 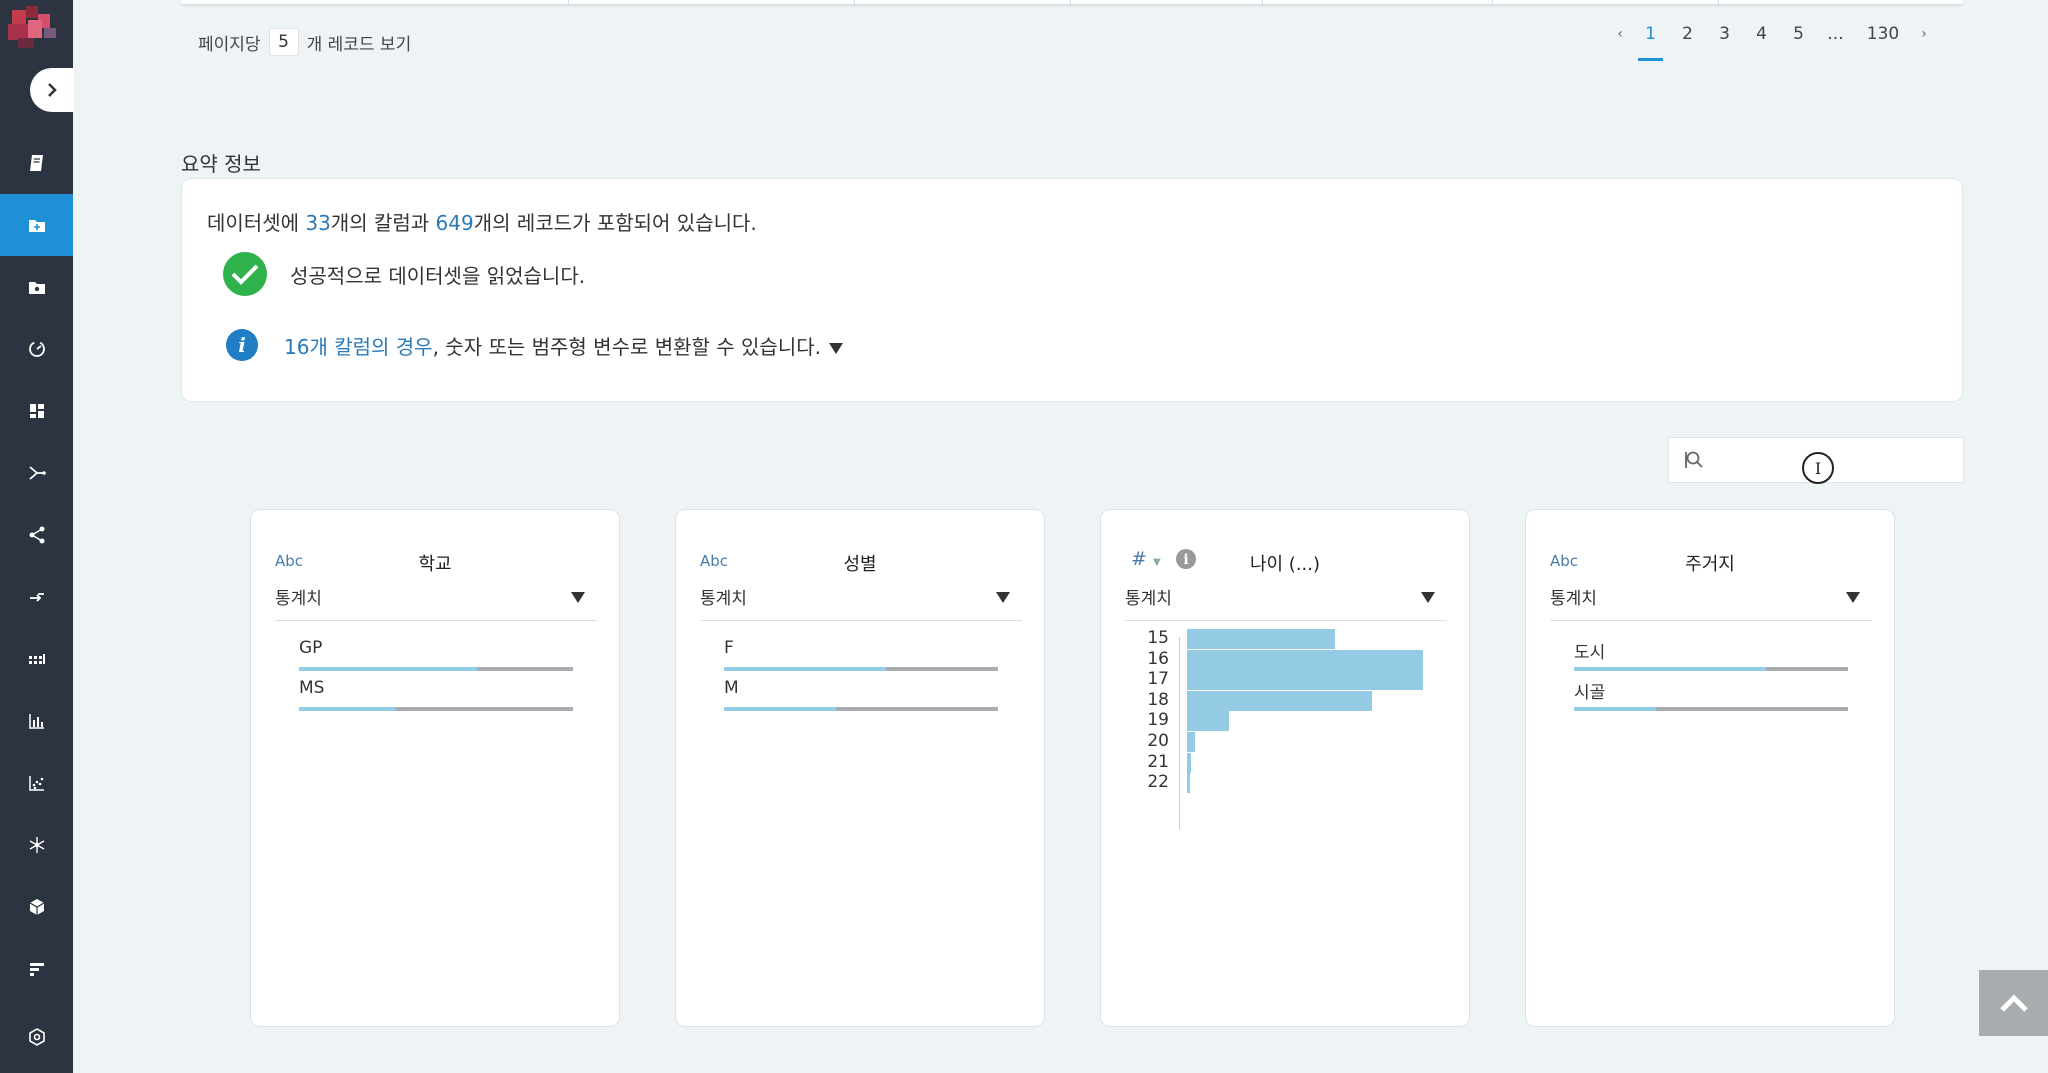 I want to click on column-title: 주거지, so click(x=1710, y=564).